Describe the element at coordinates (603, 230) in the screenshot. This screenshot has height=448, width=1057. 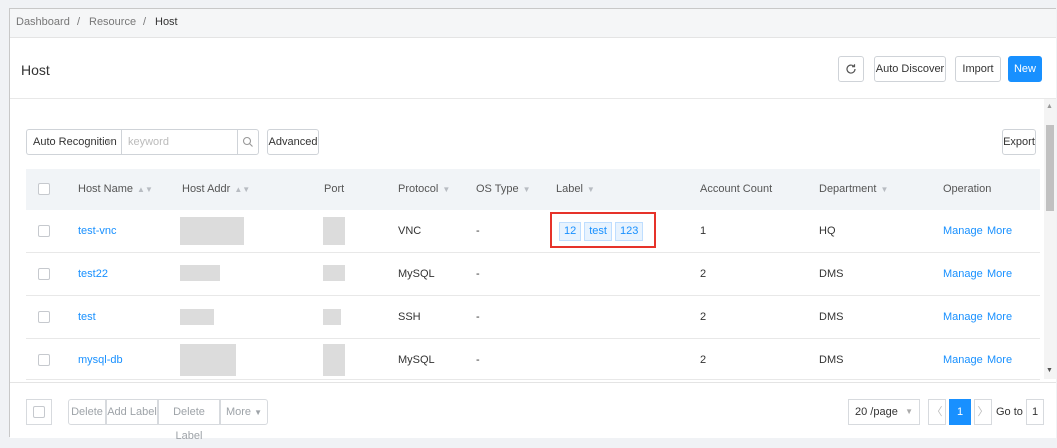
I see `highlight-box` at that location.